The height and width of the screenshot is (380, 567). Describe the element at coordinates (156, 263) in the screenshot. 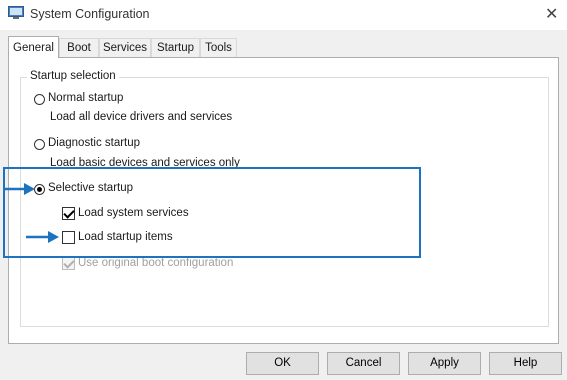

I see `use-original-boot-label: Use original boot configuration` at that location.